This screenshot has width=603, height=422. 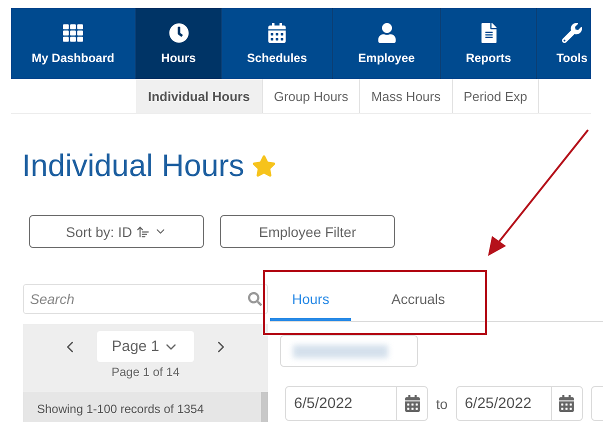 What do you see at coordinates (349, 351) in the screenshot?
I see `blurred-field` at bounding box center [349, 351].